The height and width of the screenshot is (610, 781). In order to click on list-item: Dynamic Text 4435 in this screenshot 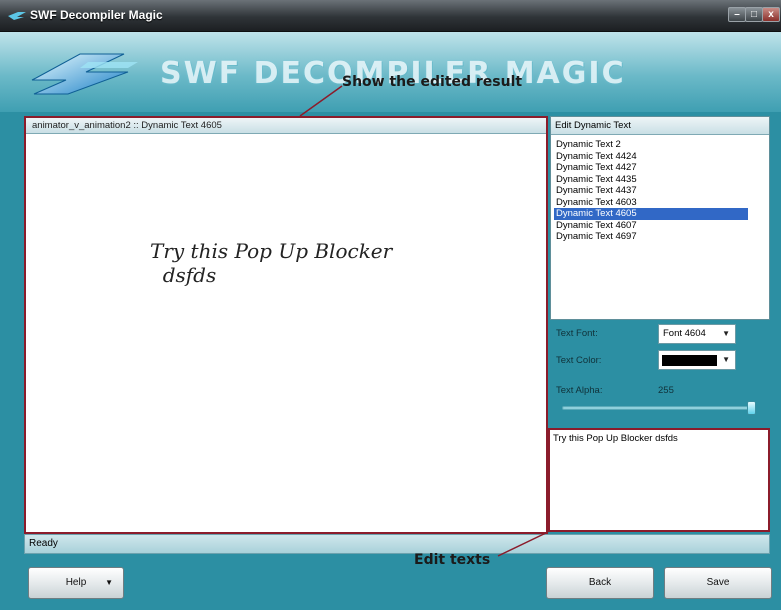, I will do `click(651, 180)`.